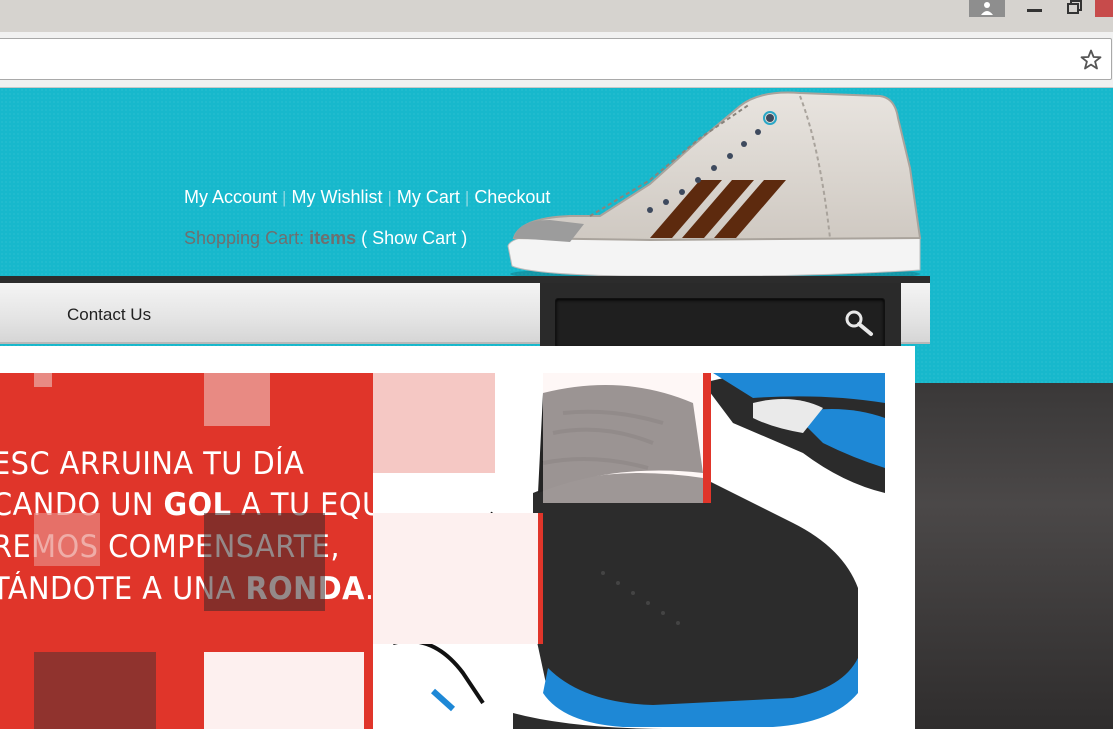  Describe the element at coordinates (714, 186) in the screenshot. I see `sneaker-logo-image` at that location.